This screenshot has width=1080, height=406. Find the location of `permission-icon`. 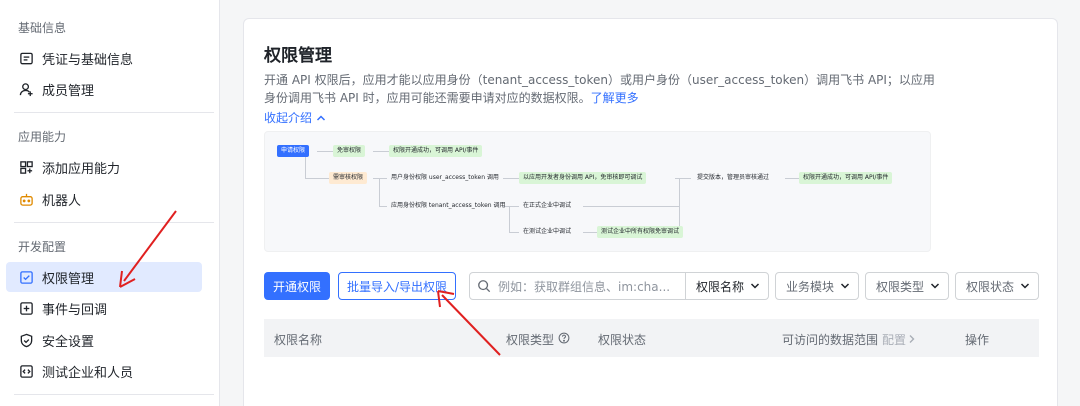

permission-icon is located at coordinates (26, 277).